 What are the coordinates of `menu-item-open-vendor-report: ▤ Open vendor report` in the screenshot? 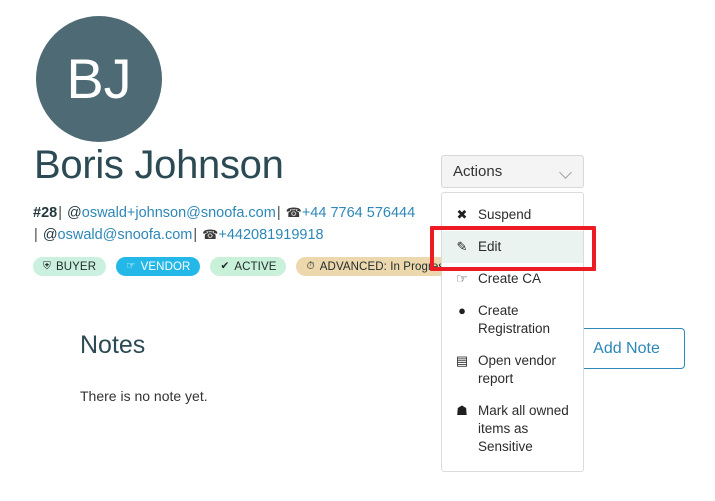 It's located at (512, 370).